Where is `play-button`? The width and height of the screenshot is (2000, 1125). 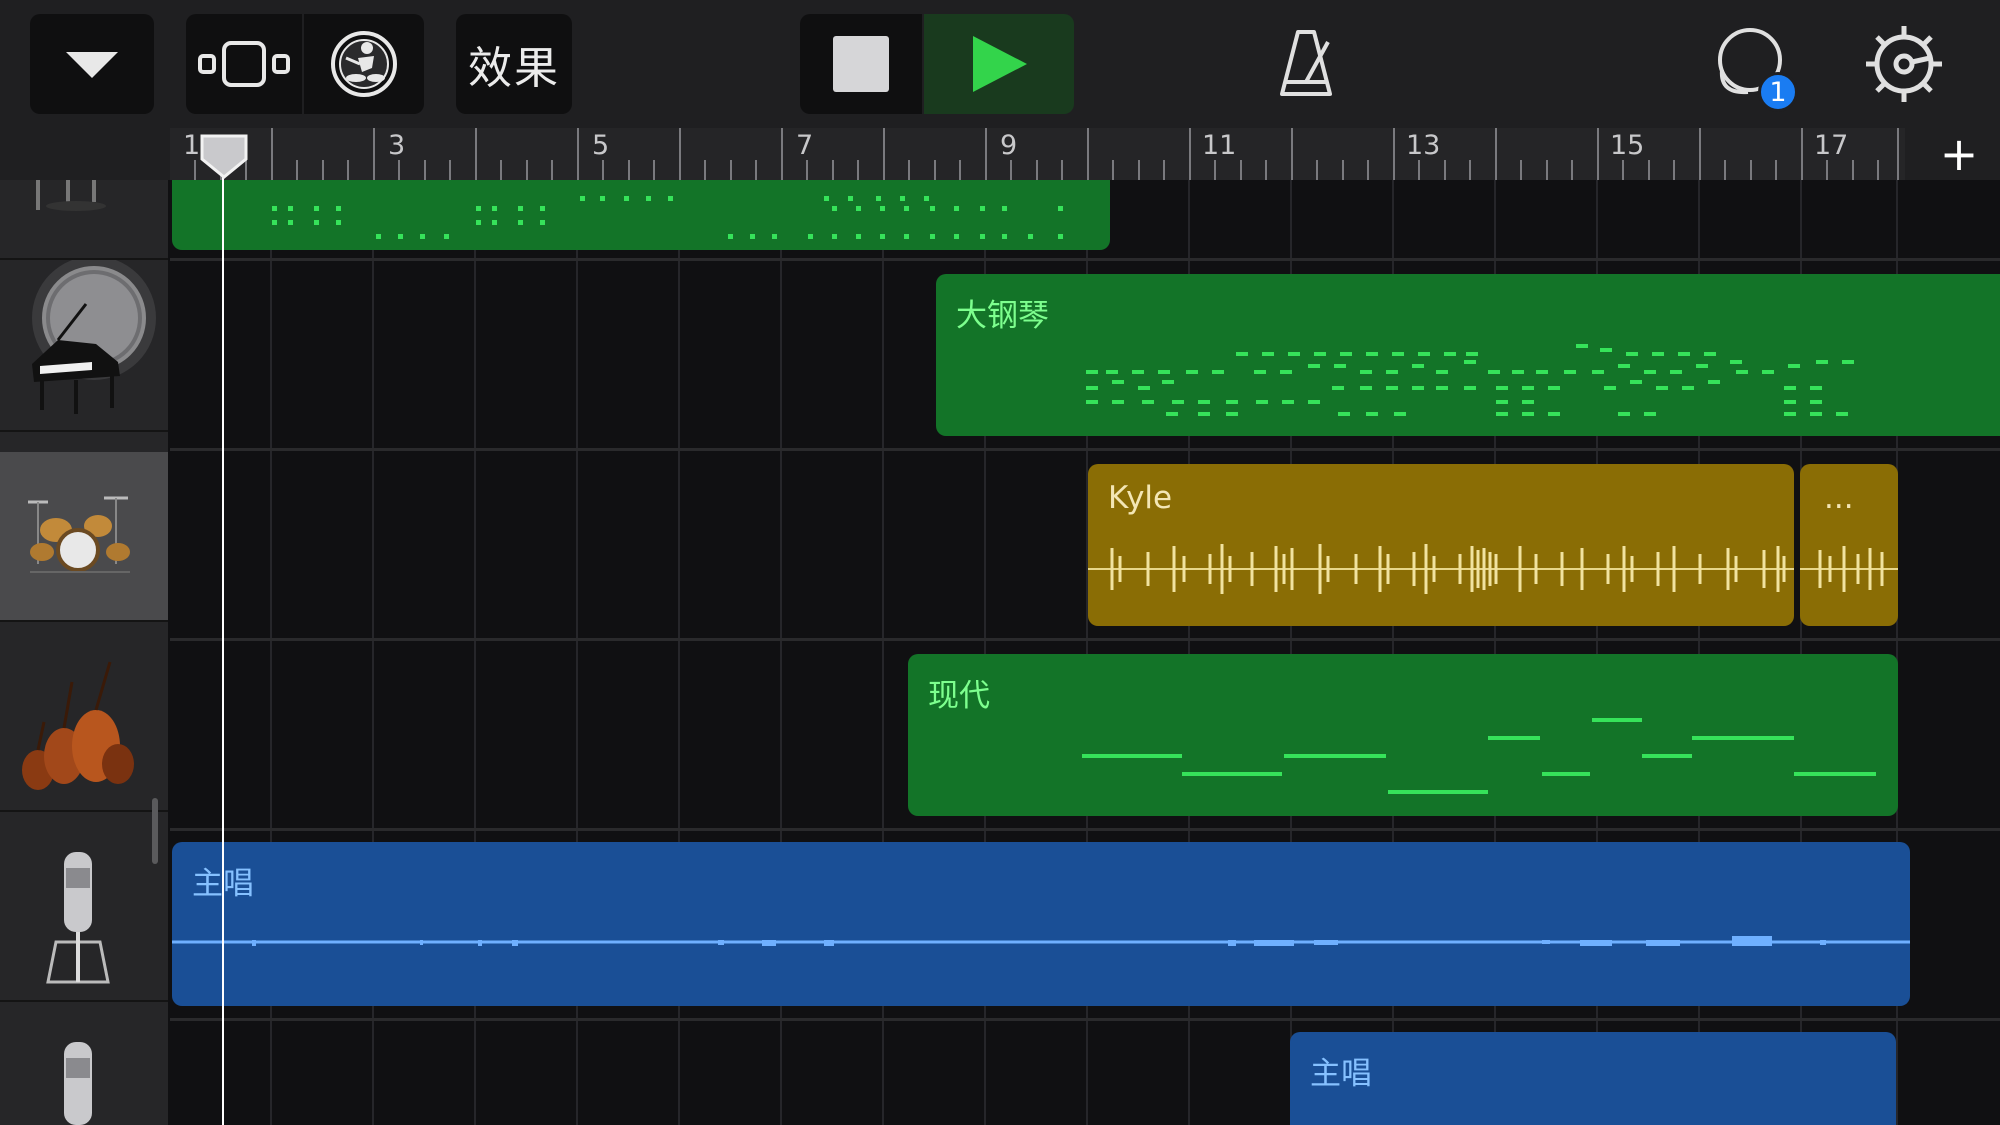 play-button is located at coordinates (999, 64).